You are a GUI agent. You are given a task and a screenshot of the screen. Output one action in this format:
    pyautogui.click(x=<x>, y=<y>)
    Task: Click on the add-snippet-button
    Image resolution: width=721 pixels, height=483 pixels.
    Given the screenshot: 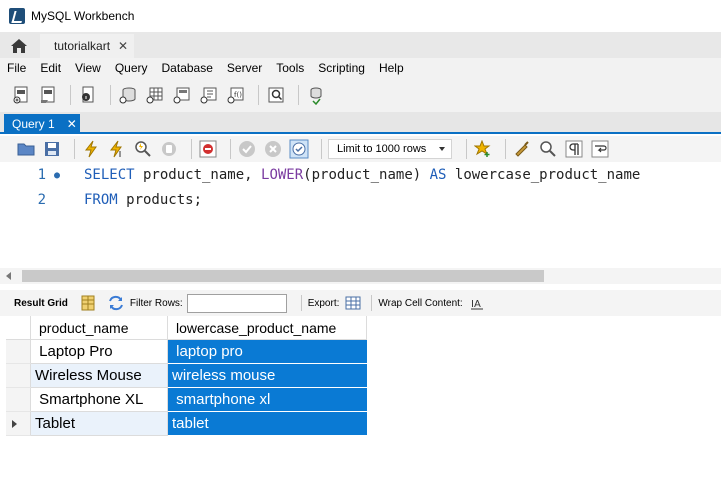 What is the action you would take?
    pyautogui.click(x=483, y=149)
    